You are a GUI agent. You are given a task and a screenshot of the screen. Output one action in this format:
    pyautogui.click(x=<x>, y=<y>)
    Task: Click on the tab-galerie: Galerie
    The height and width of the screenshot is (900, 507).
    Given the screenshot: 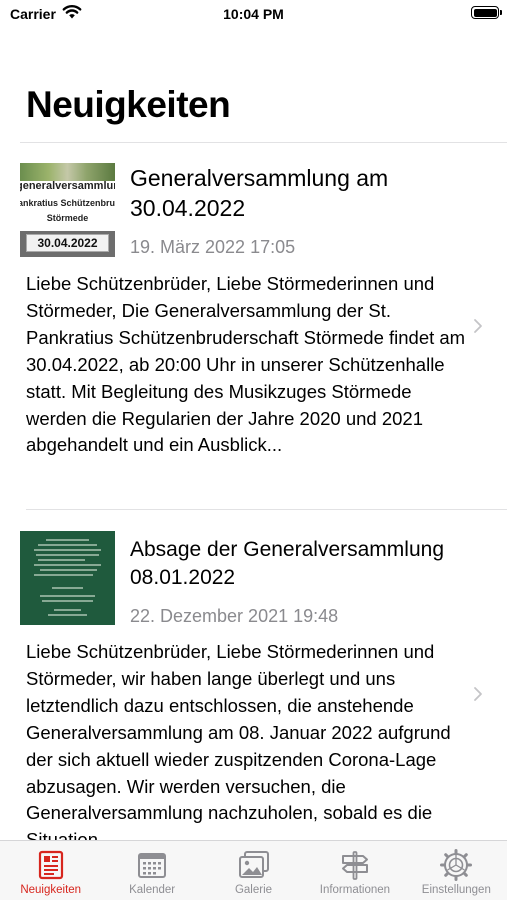 What is the action you would take?
    pyautogui.click(x=253, y=870)
    